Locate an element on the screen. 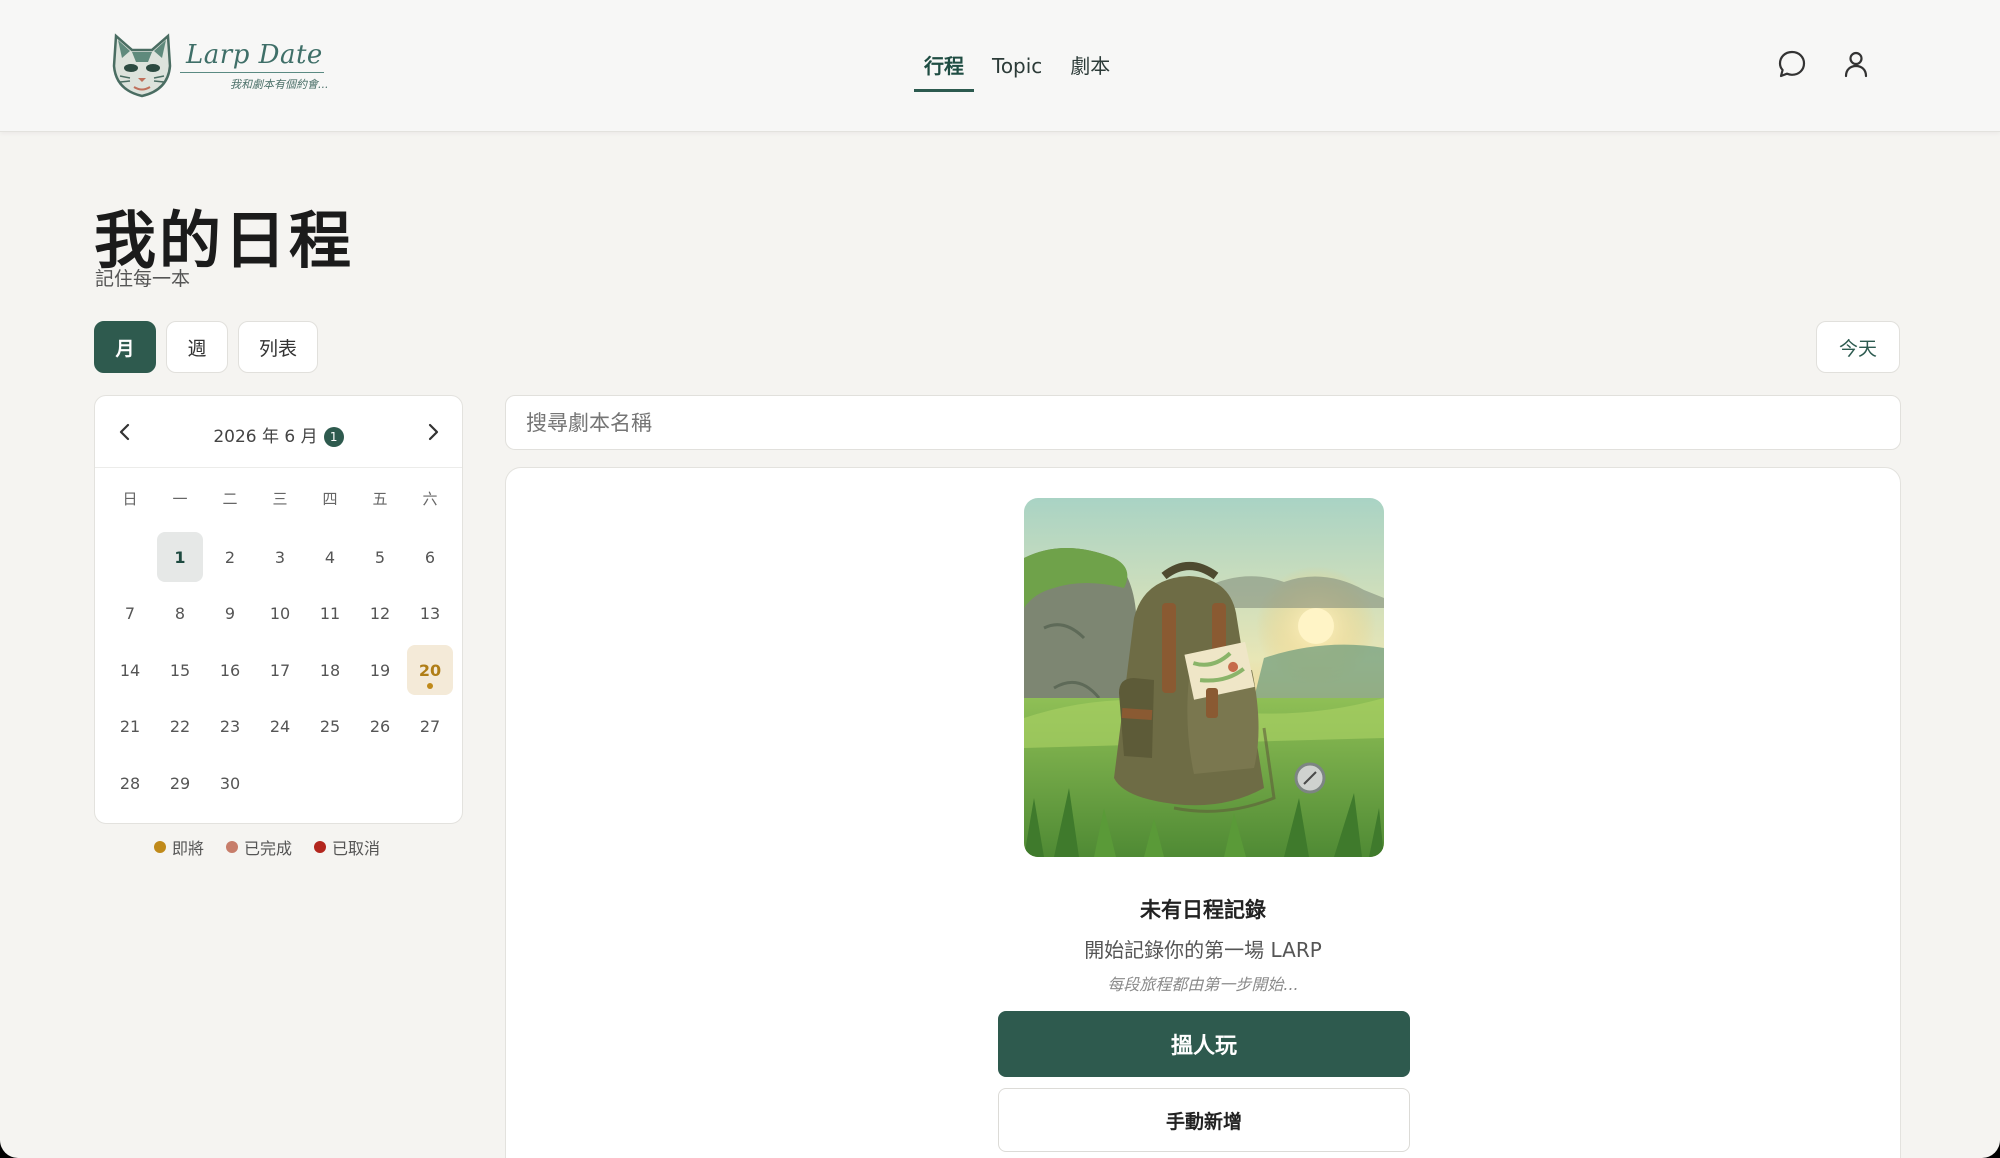 This screenshot has height=1158, width=2000. empty-state-description: 開始記錄你的第一場 LARP is located at coordinates (1203, 950).